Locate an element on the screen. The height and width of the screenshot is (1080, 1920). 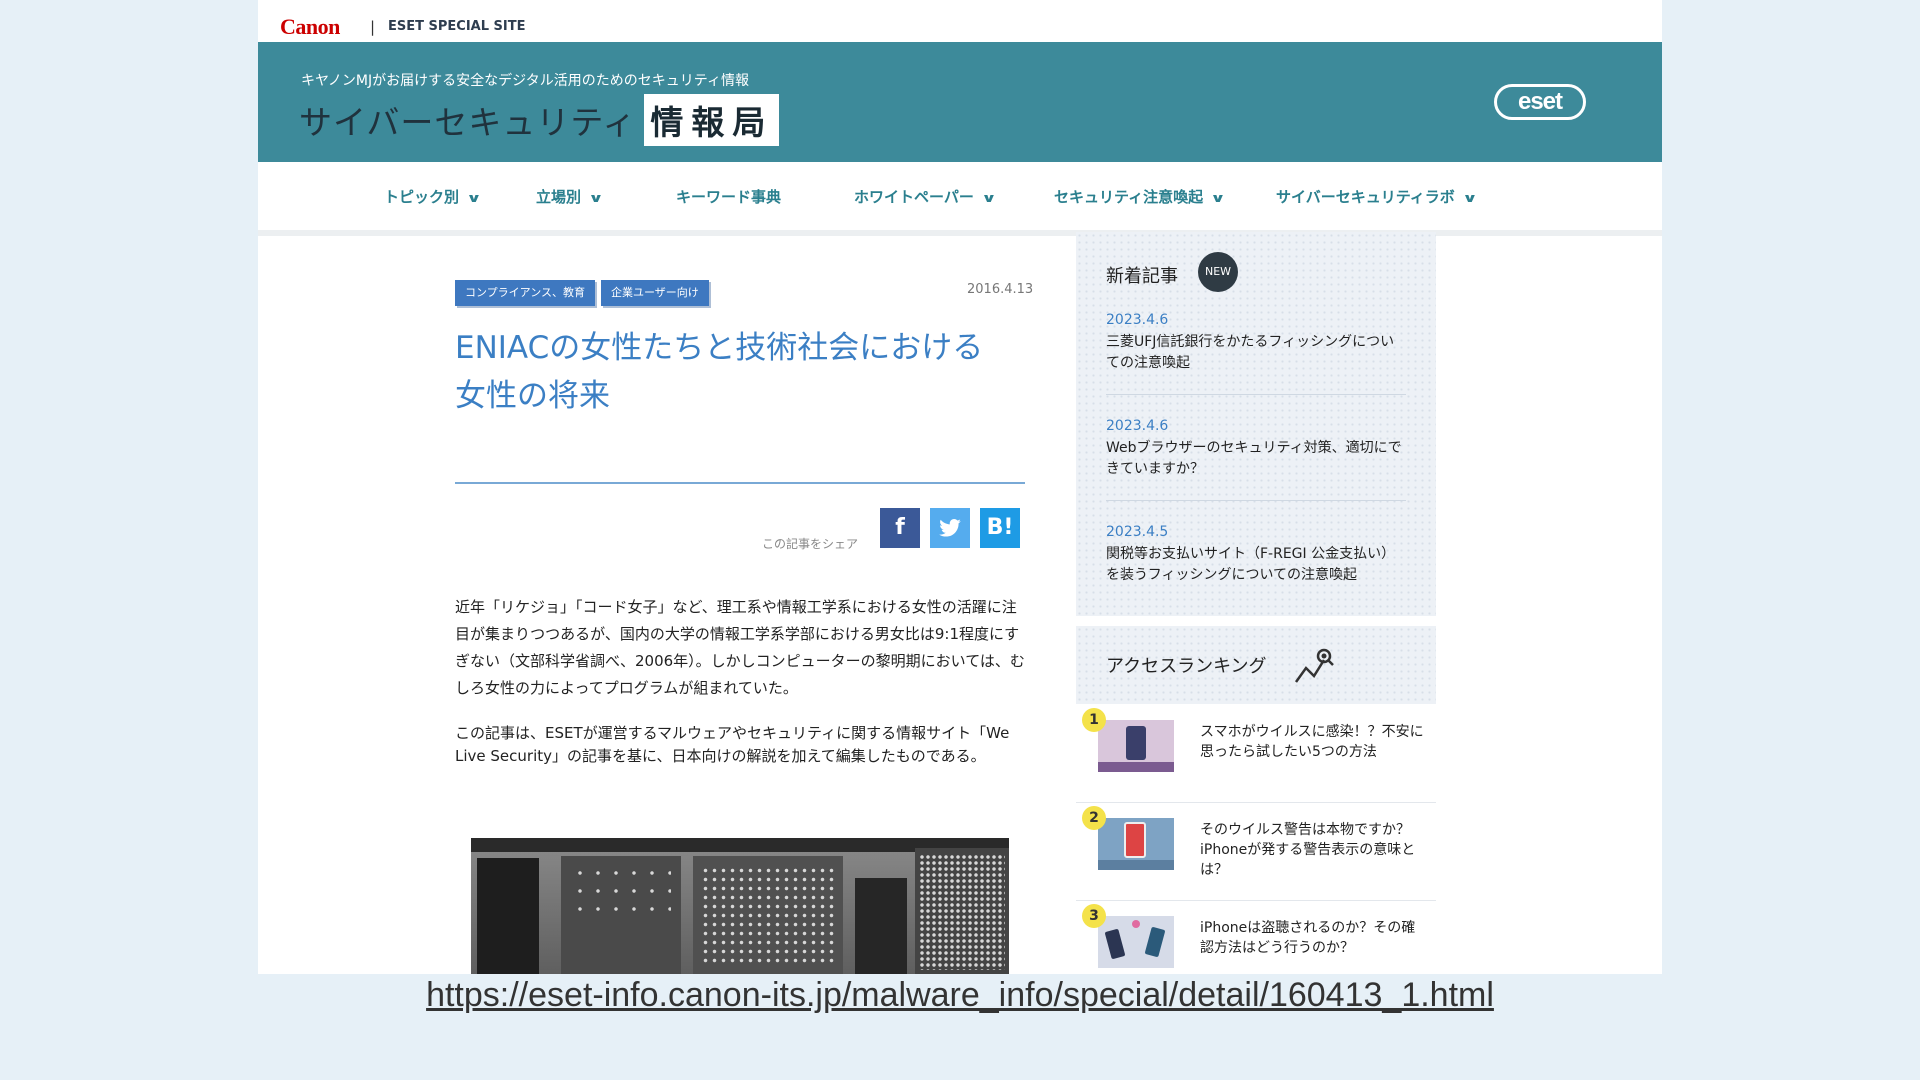
eset-special-site-label: ESET SPECIAL SITE is located at coordinates (456, 26).